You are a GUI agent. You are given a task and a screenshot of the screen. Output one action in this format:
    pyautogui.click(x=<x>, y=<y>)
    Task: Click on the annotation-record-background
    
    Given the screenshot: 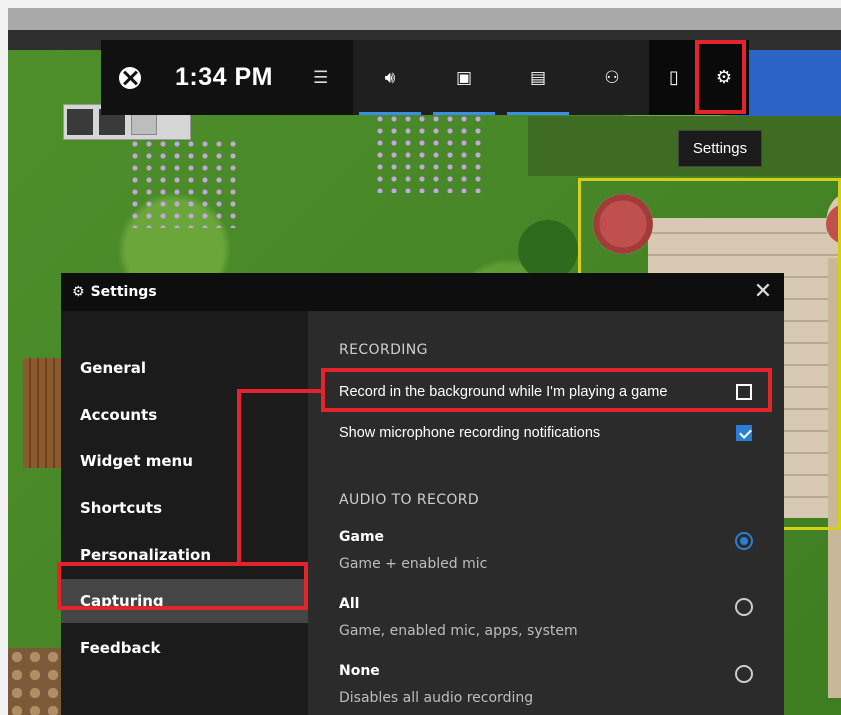 What is the action you would take?
    pyautogui.click(x=546, y=390)
    